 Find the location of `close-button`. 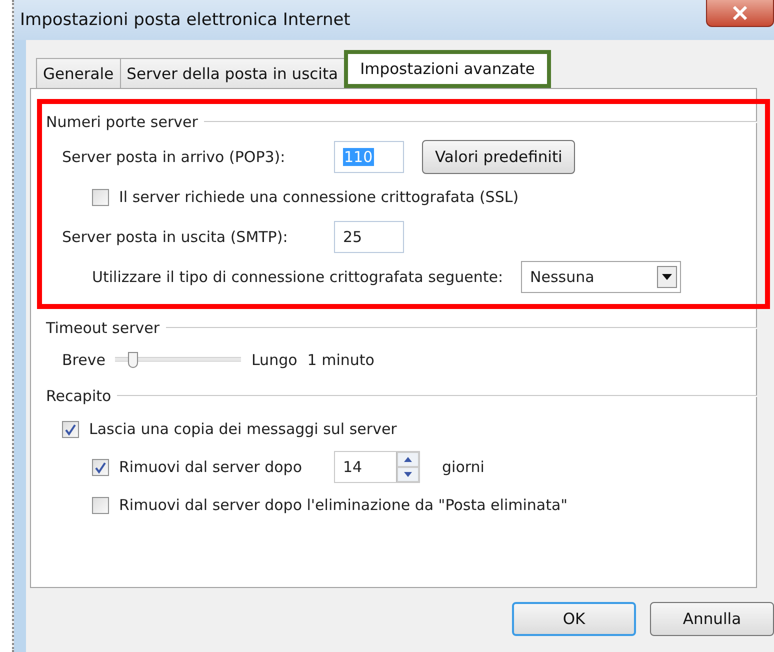

close-button is located at coordinates (740, 13).